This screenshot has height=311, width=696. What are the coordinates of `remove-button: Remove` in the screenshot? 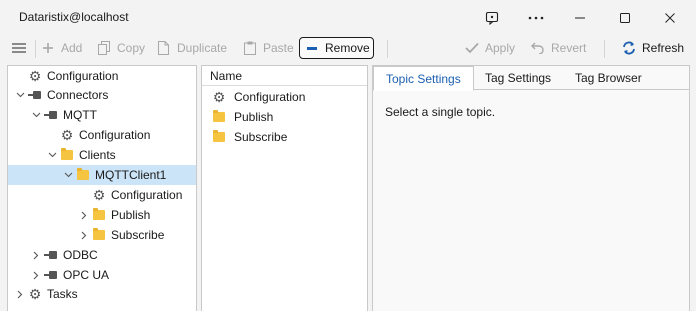 It's located at (336, 48).